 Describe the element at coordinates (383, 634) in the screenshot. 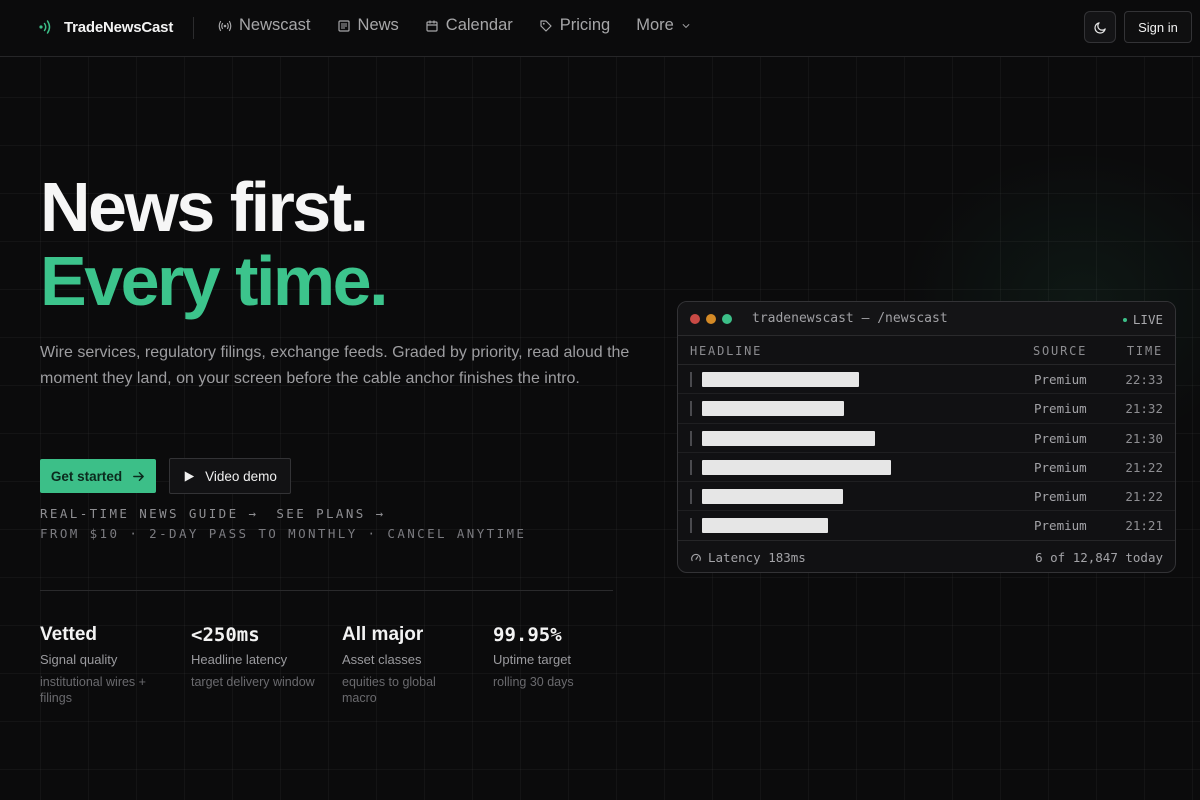

I see `stat-value: All major` at that location.